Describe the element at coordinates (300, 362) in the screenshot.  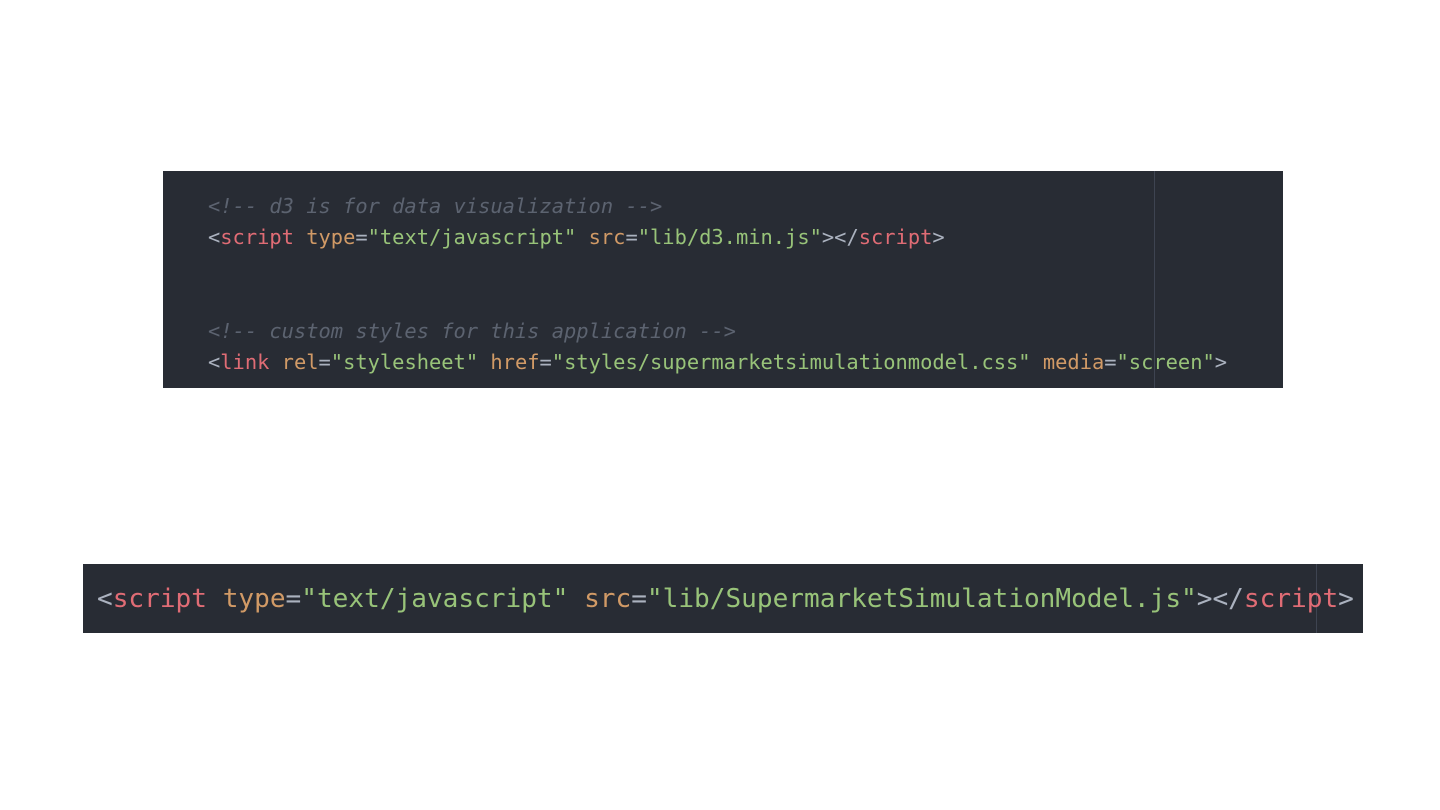
I see `attr-name-rel: rel` at that location.